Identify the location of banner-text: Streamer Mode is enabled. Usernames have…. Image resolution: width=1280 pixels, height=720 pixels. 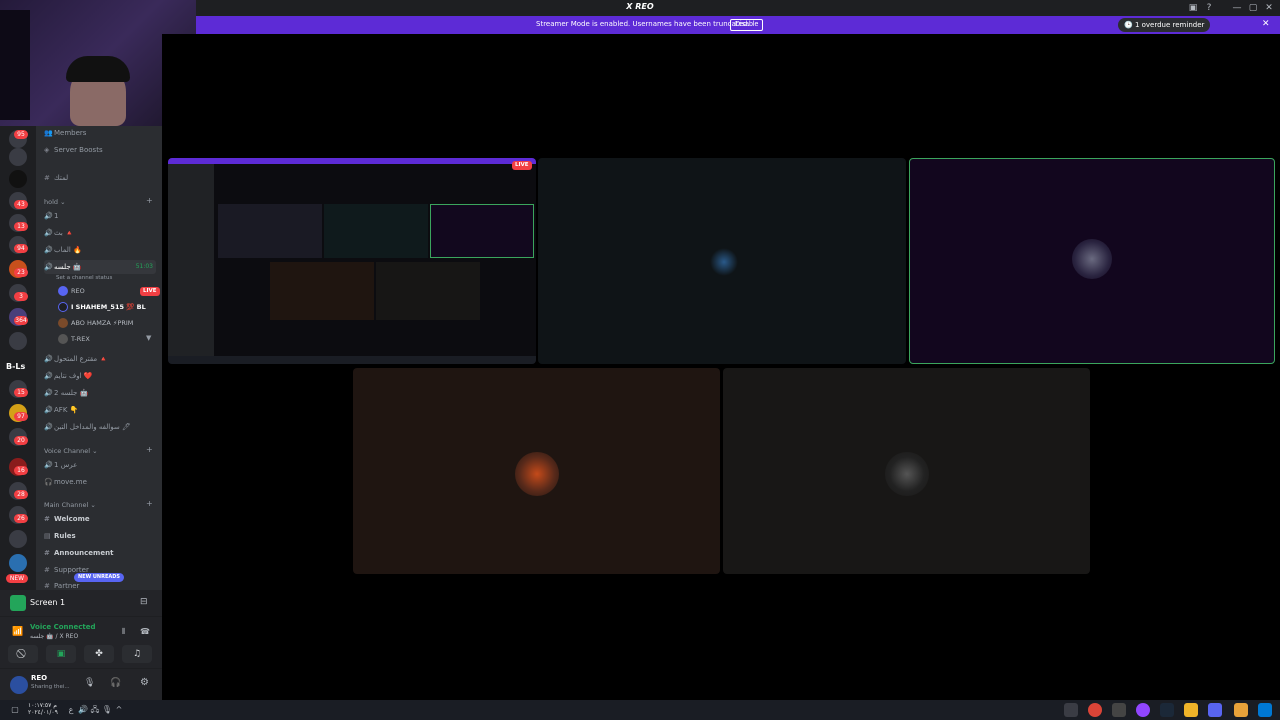
(643, 24).